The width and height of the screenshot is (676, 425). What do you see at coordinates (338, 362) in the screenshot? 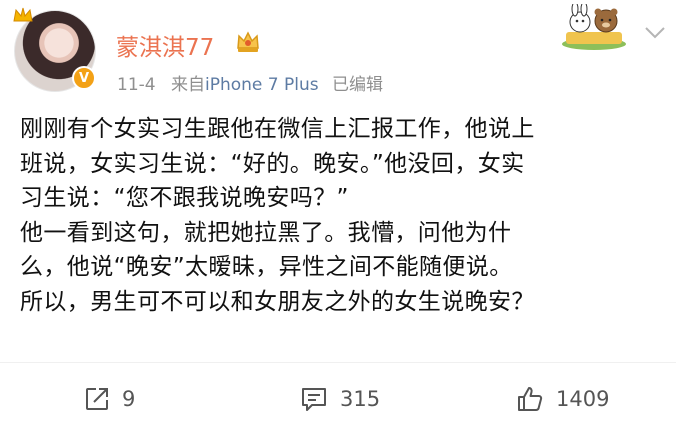
I see `divider` at bounding box center [338, 362].